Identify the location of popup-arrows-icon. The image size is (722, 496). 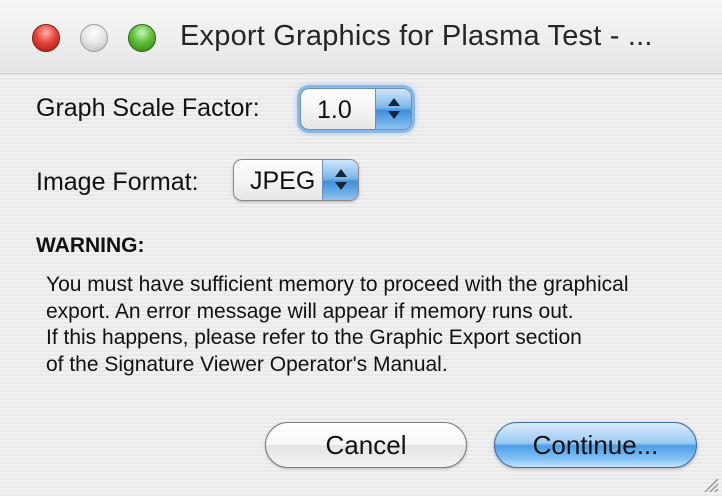
(340, 180).